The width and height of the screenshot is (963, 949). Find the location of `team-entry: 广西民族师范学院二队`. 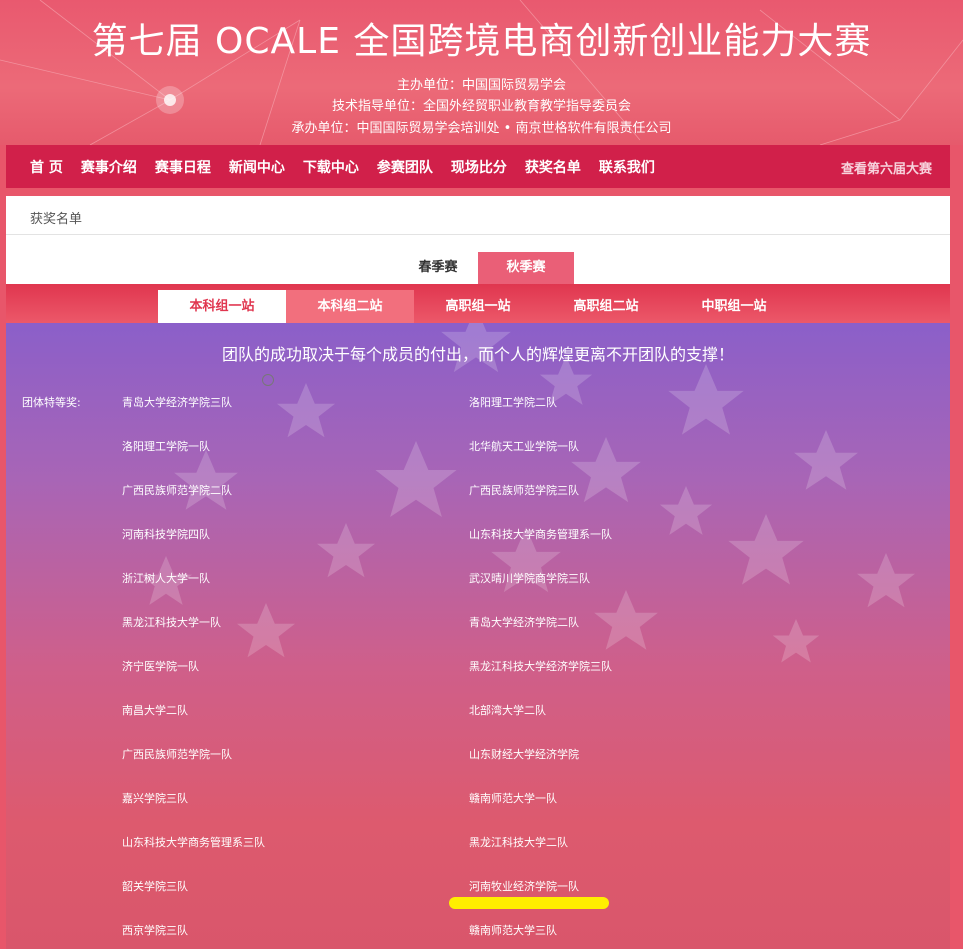

team-entry: 广西民族师范学院二队 is located at coordinates (177, 490).